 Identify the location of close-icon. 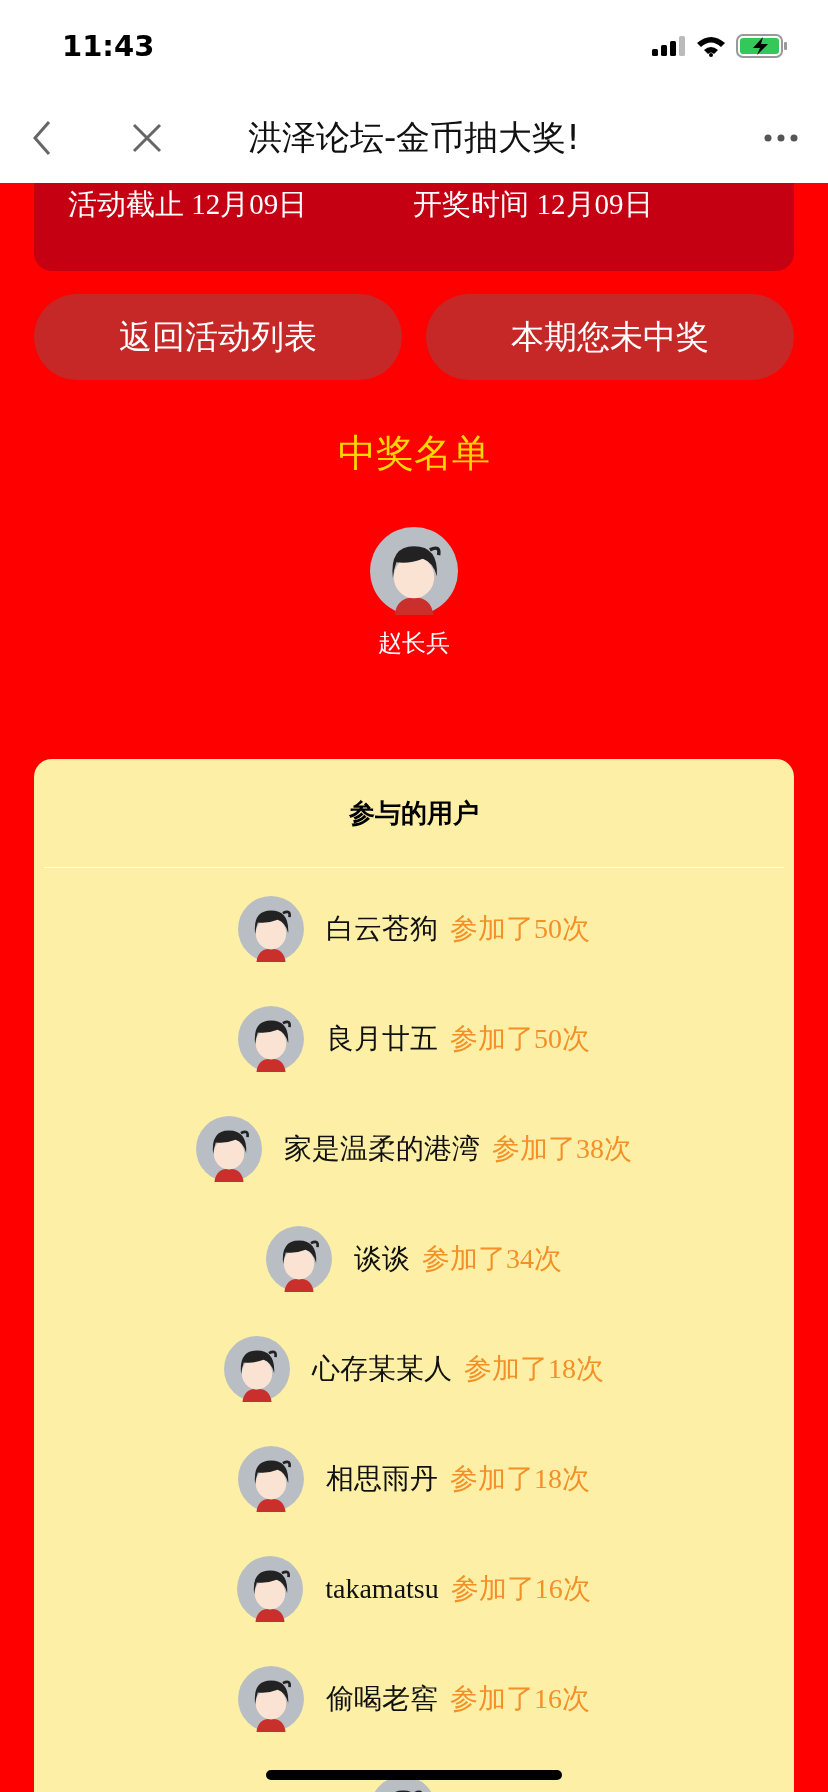
(147, 137).